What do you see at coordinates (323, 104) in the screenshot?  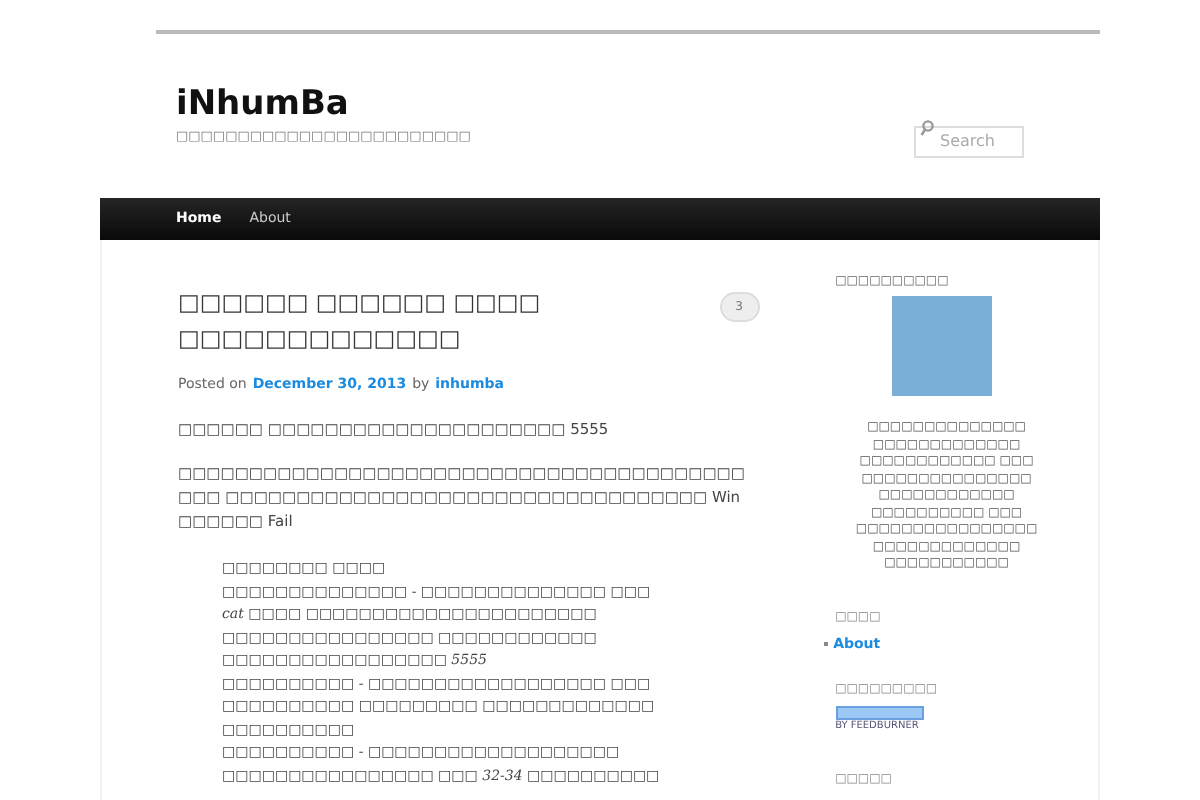 I see `site-title: iNhumBa` at bounding box center [323, 104].